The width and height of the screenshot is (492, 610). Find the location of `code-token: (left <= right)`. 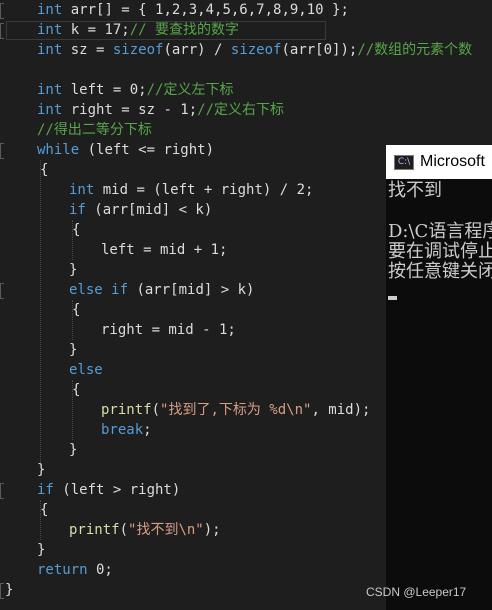

code-token: (left <= right) is located at coordinates (147, 150).